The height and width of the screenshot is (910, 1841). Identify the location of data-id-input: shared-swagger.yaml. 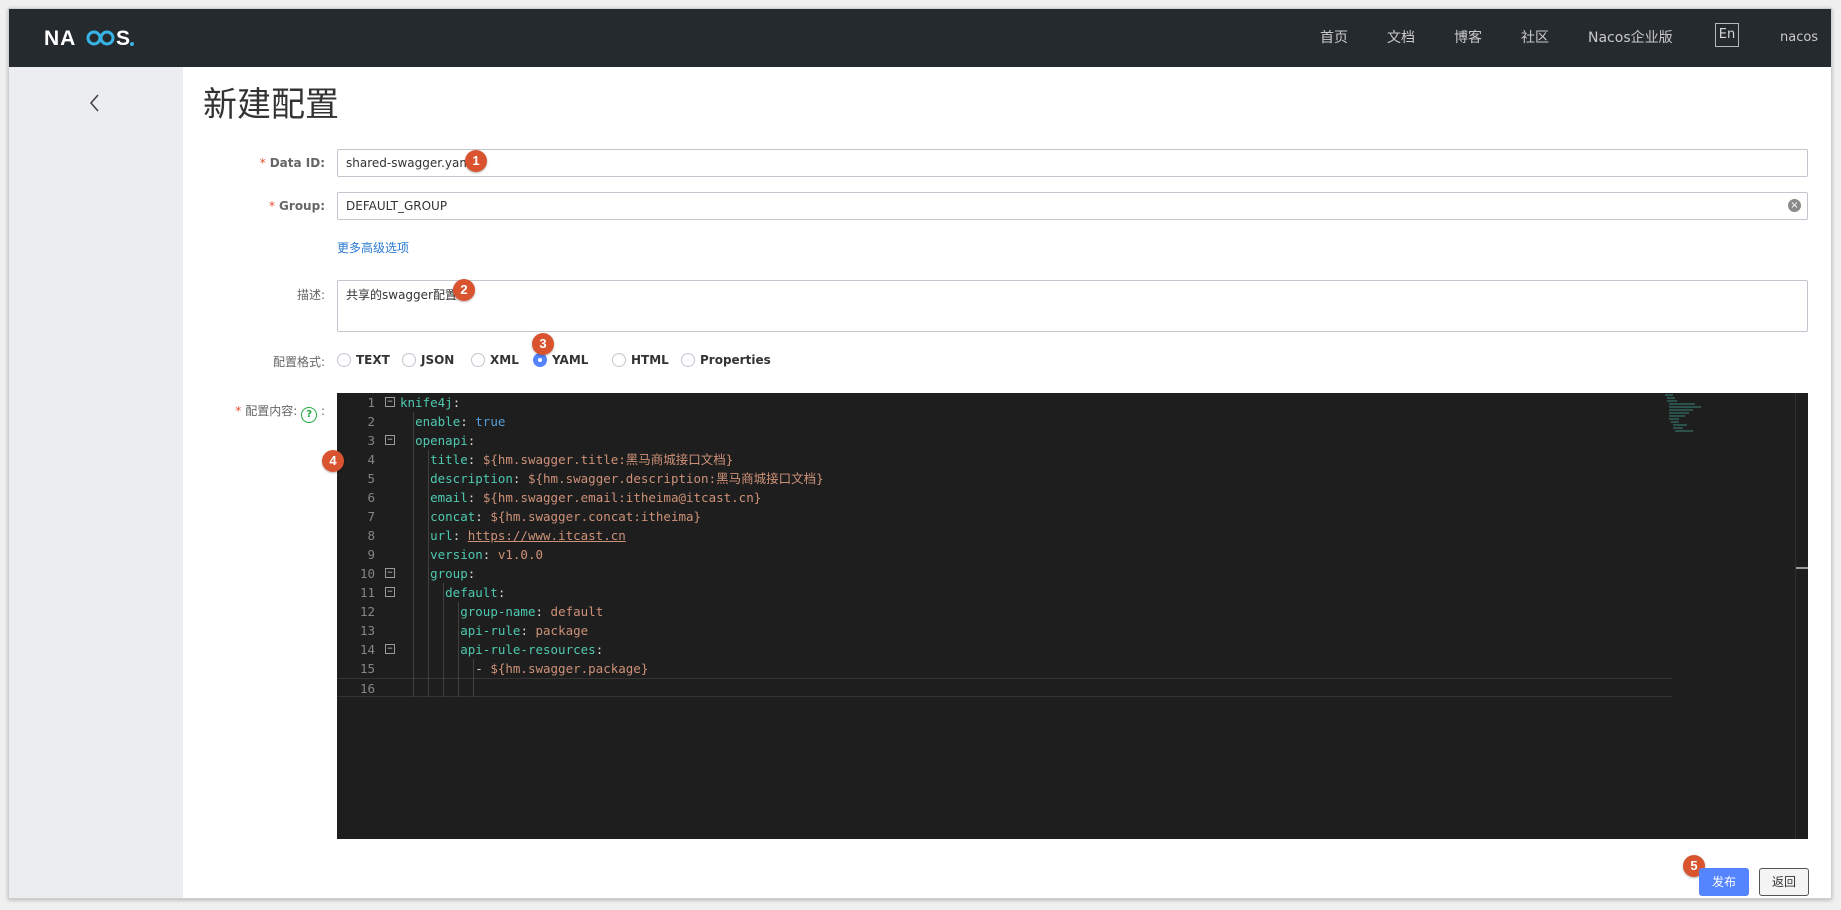
(1072, 163).